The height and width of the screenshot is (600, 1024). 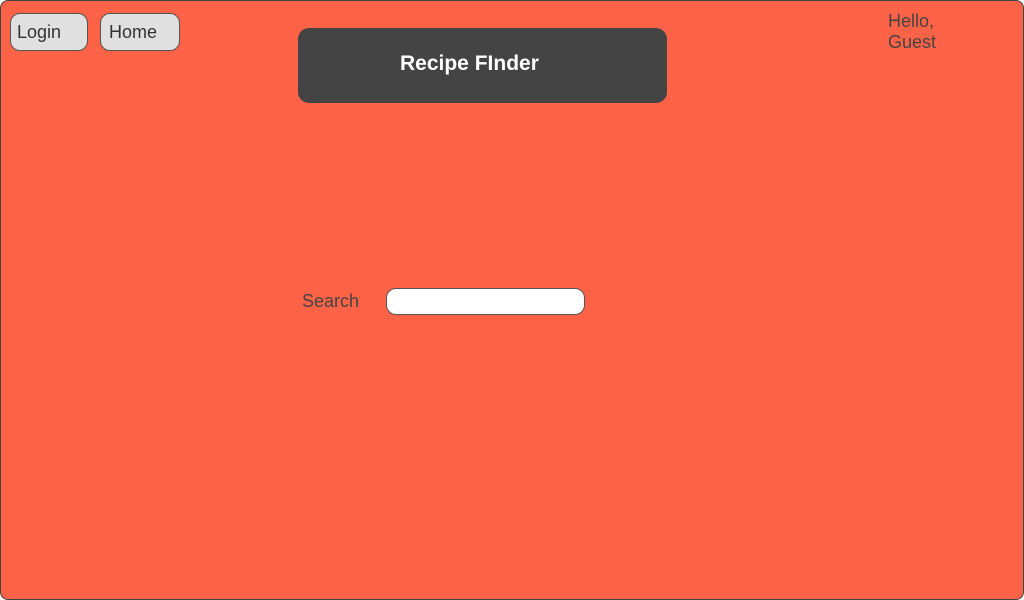 What do you see at coordinates (140, 32) in the screenshot?
I see `home-button: Home` at bounding box center [140, 32].